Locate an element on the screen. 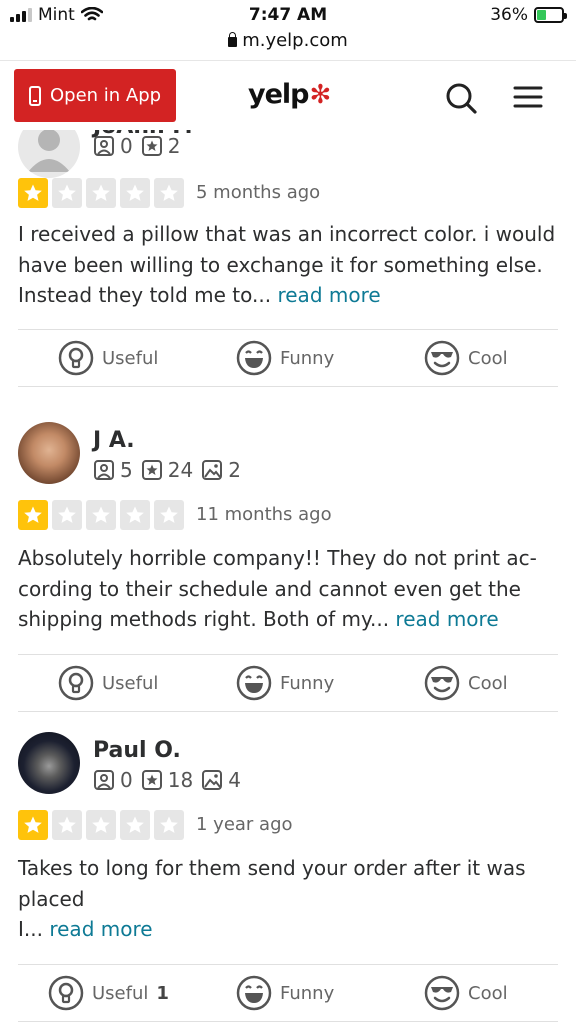 The height and width of the screenshot is (1024, 576). reviewer-stats: 0 18 4 is located at coordinates (167, 780).